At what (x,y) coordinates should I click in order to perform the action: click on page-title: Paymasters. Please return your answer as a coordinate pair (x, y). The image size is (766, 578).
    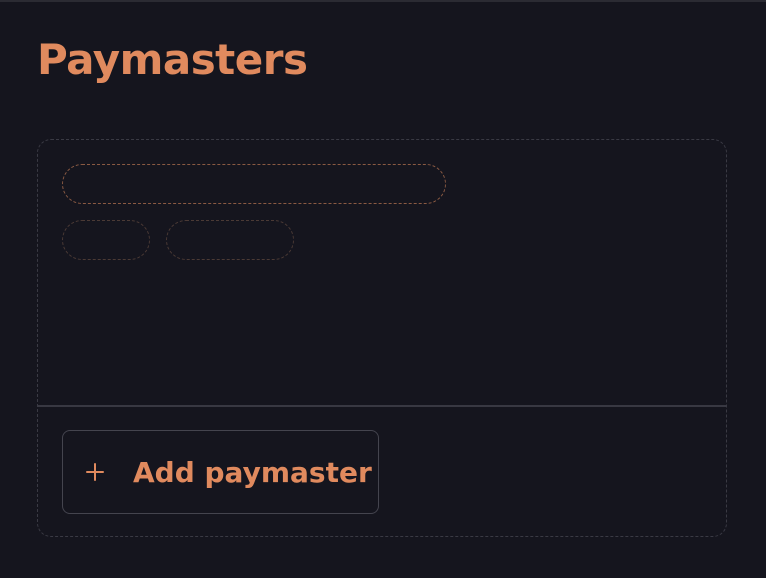
    Looking at the image, I should click on (172, 59).